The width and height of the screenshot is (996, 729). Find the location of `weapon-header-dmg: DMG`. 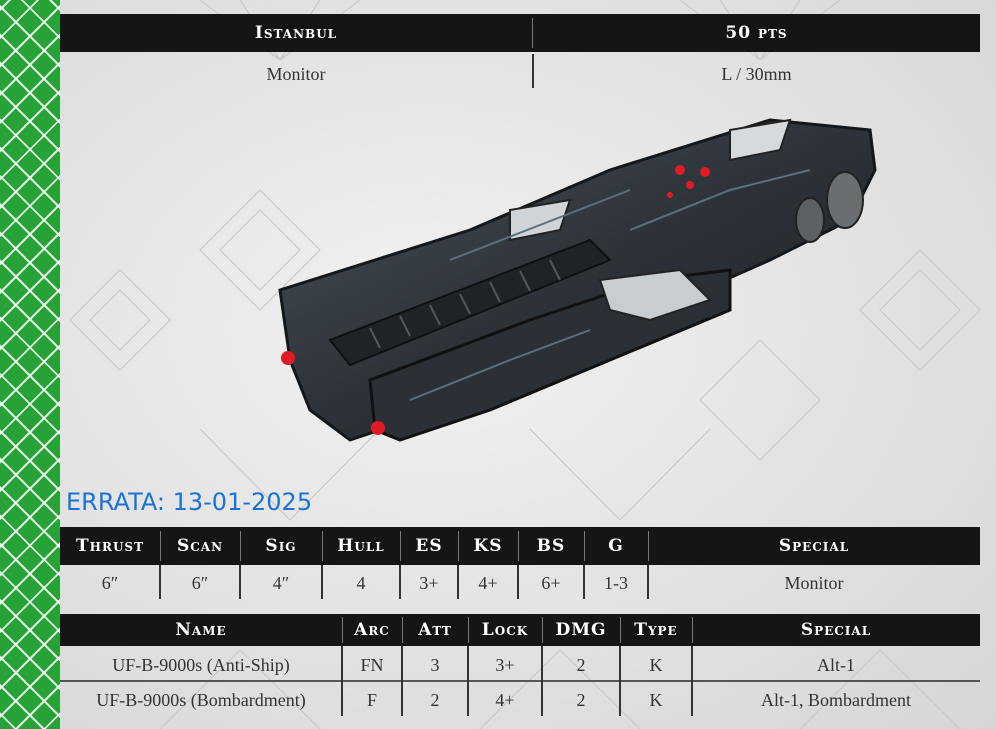

weapon-header-dmg: DMG is located at coordinates (581, 630).